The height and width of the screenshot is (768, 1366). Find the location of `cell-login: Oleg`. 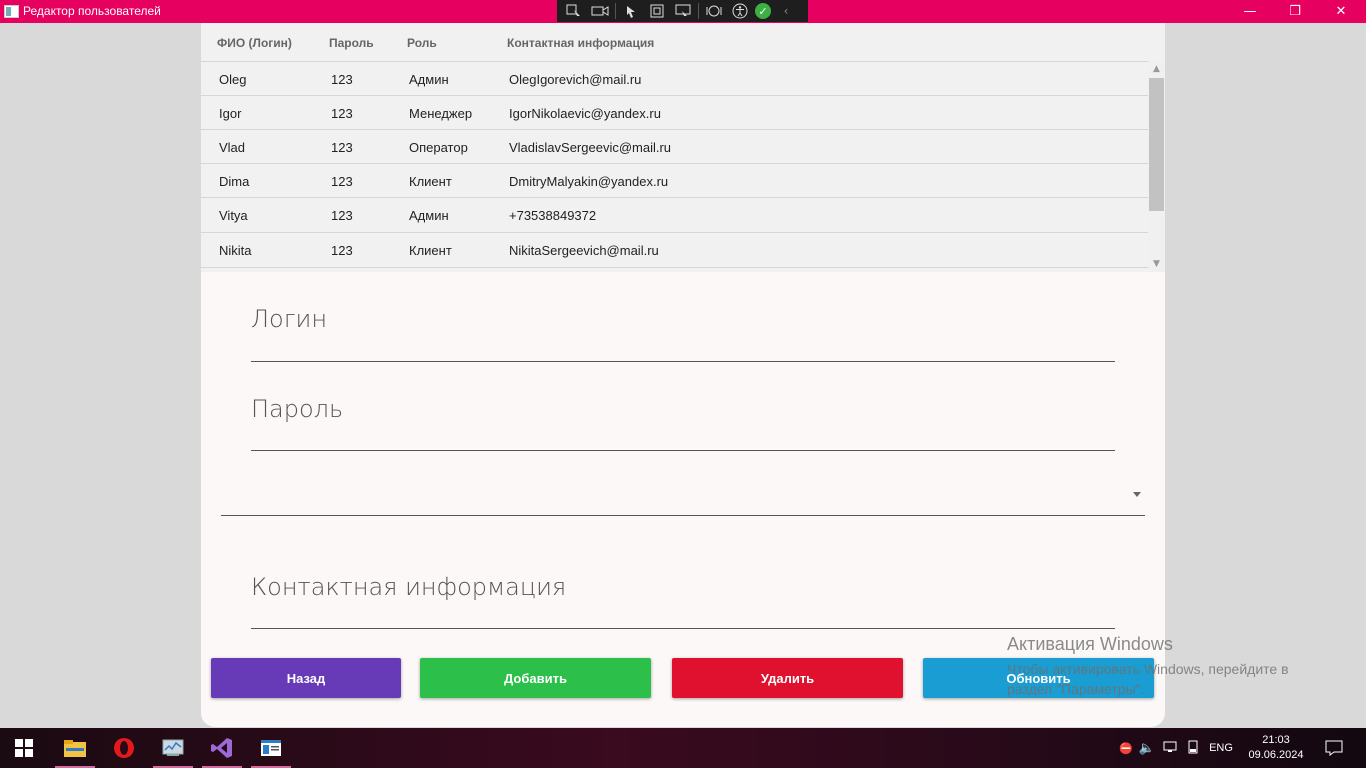

cell-login: Oleg is located at coordinates (233, 79).